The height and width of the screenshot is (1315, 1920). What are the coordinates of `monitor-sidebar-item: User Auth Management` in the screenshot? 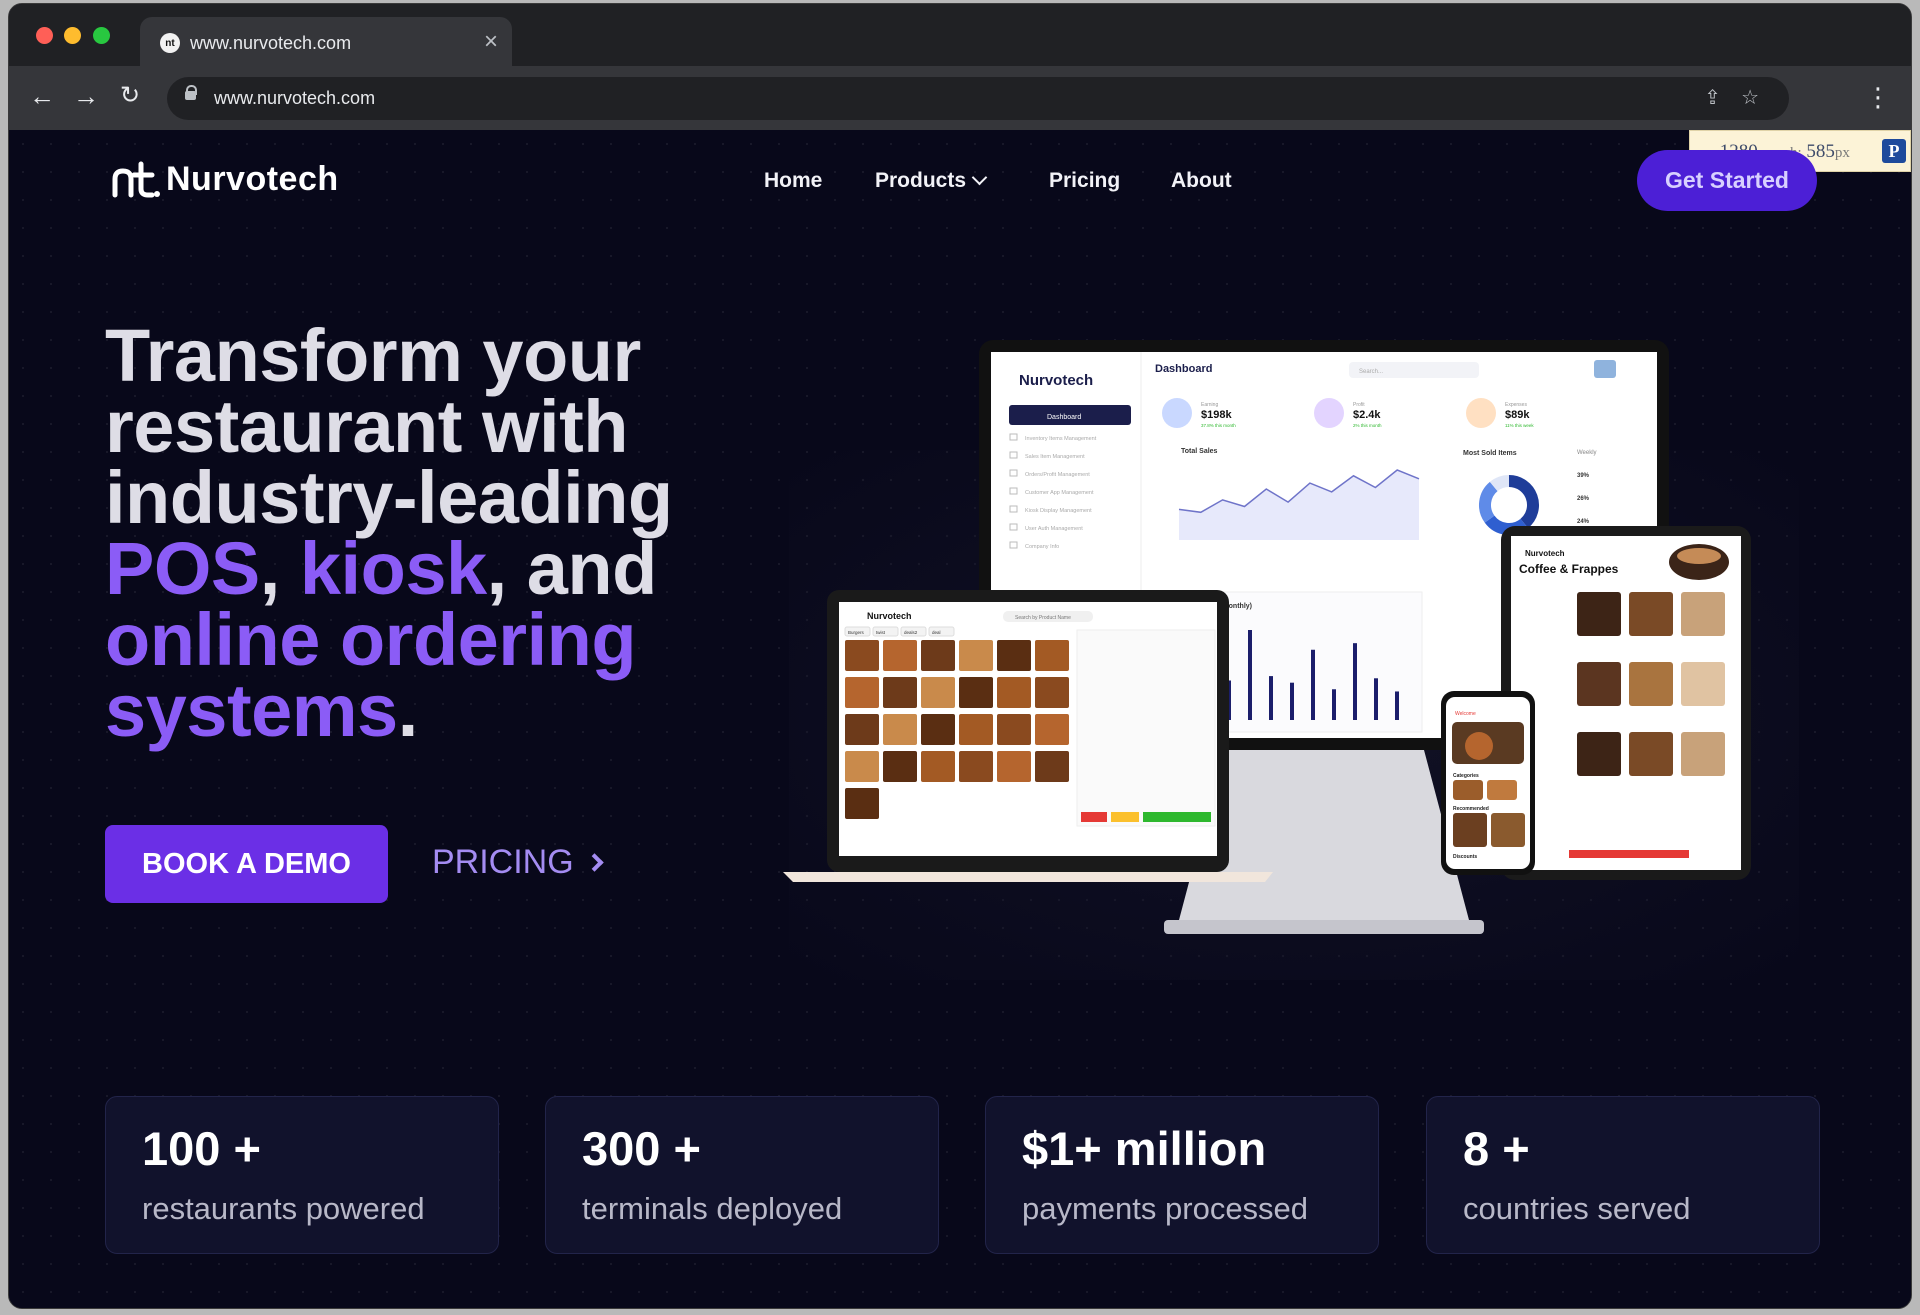 It's located at (1054, 529).